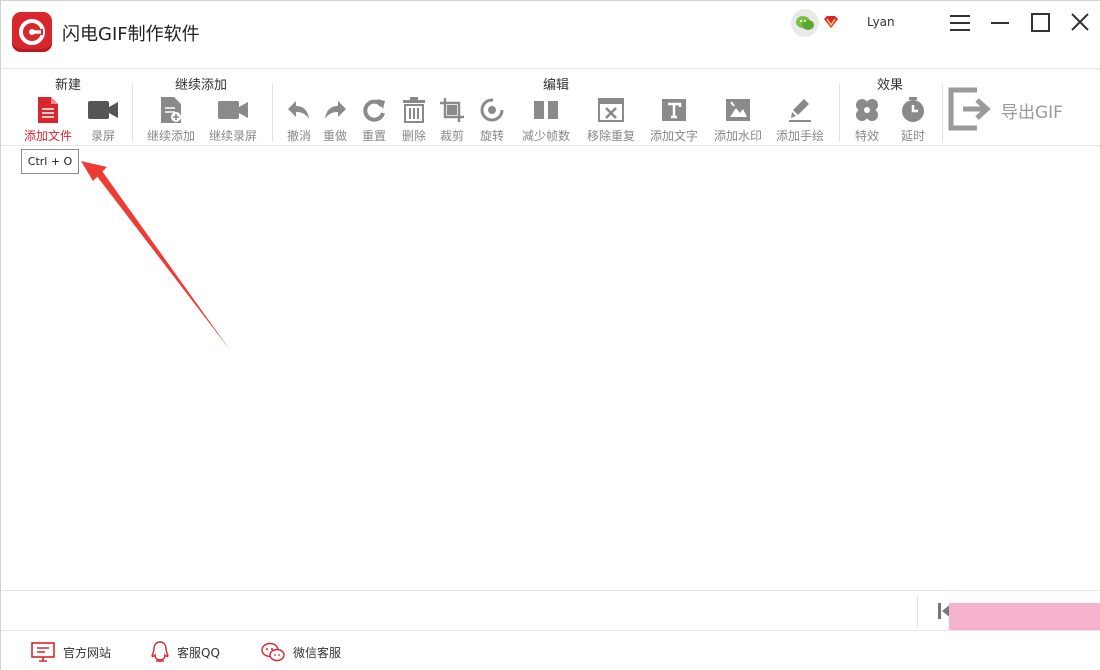 The image size is (1100, 670). Describe the element at coordinates (87, 652) in the screenshot. I see `official-website-label: 官方网站` at that location.